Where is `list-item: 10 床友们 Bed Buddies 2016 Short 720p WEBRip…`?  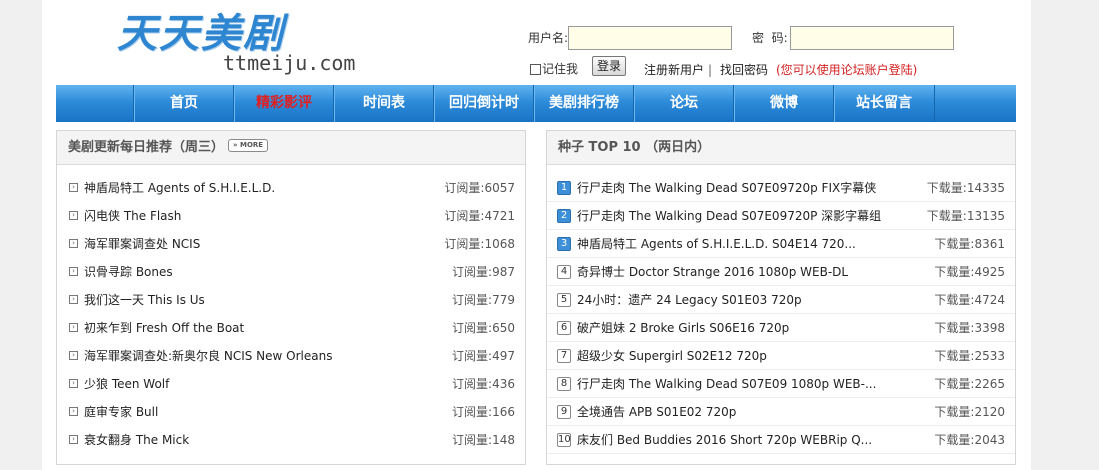
list-item: 10 床友们 Bed Buddies 2016 Short 720p WEBRip… is located at coordinates (781, 440).